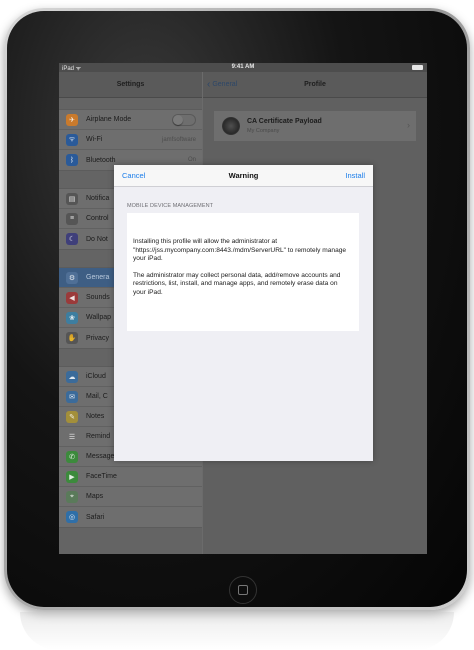 This screenshot has height=650, width=474. I want to click on notifications-icon: ▤, so click(72, 198).